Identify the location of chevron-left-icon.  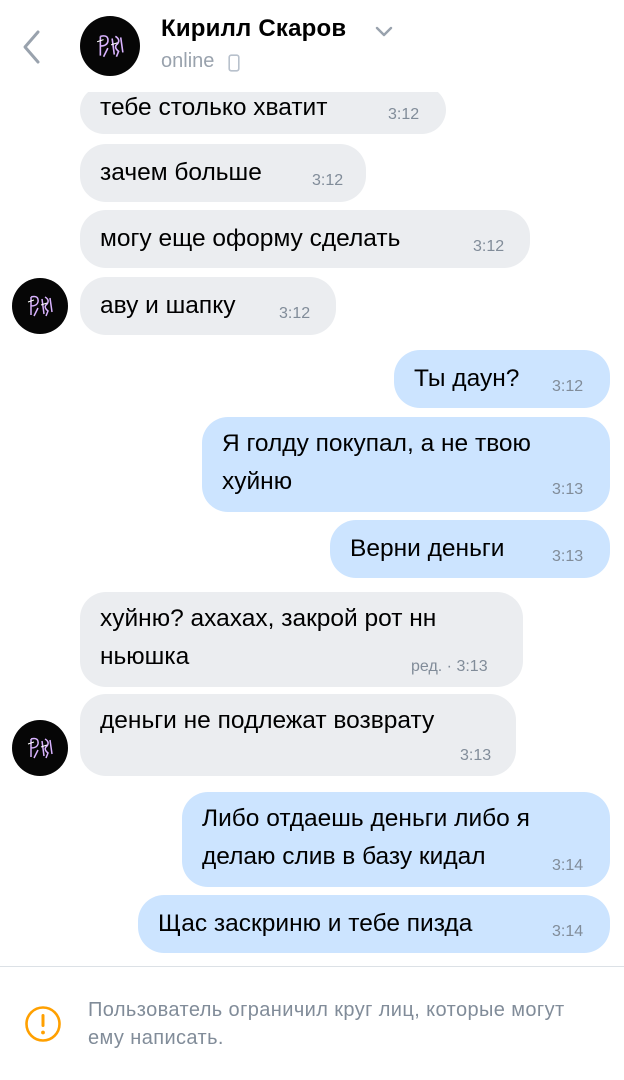
(31, 47).